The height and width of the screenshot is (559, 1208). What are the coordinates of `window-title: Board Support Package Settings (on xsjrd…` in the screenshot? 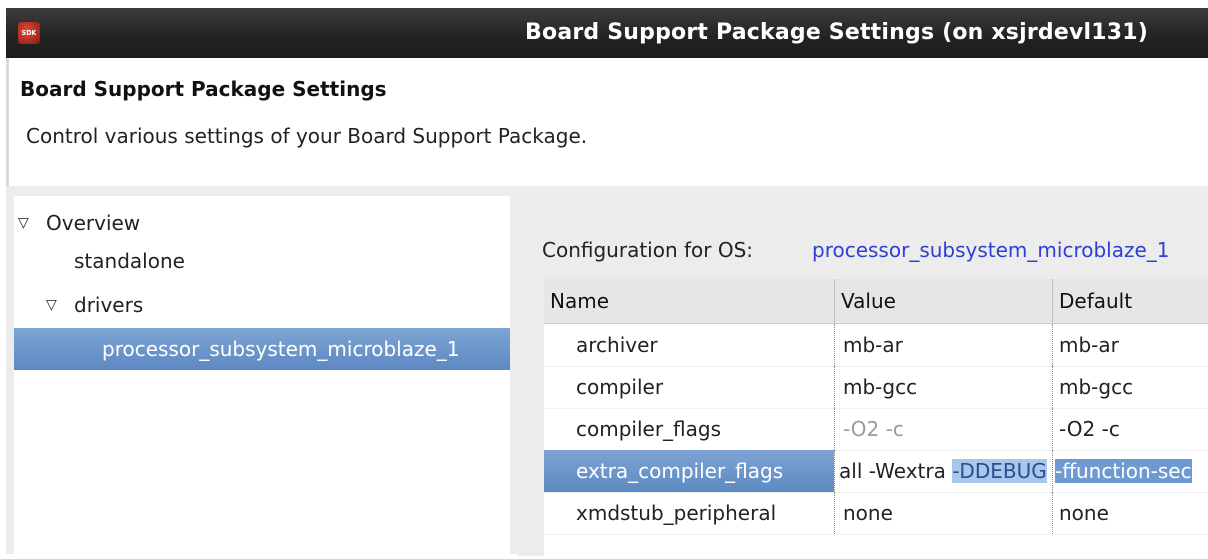 It's located at (836, 32).